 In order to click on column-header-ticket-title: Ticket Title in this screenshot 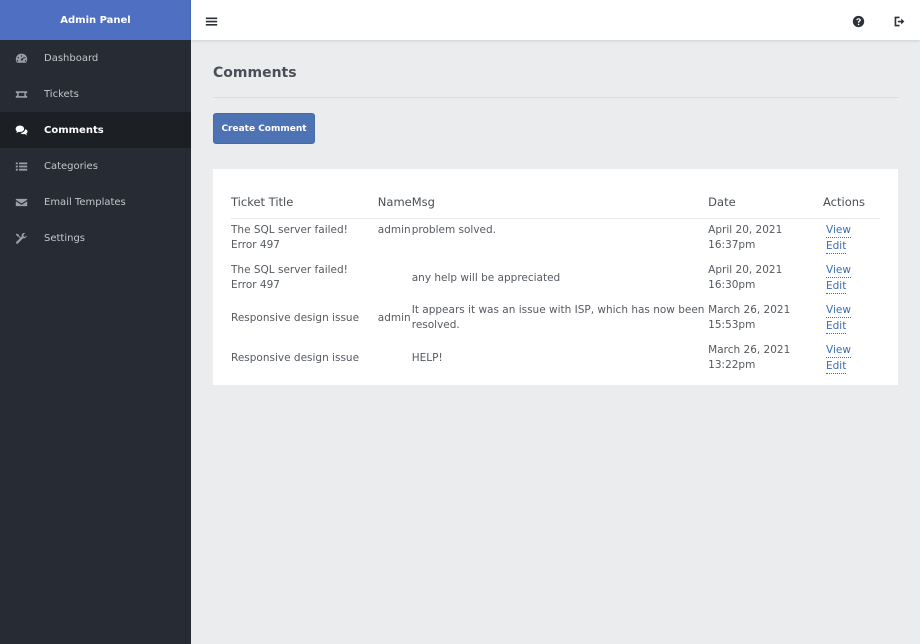, I will do `click(304, 202)`.